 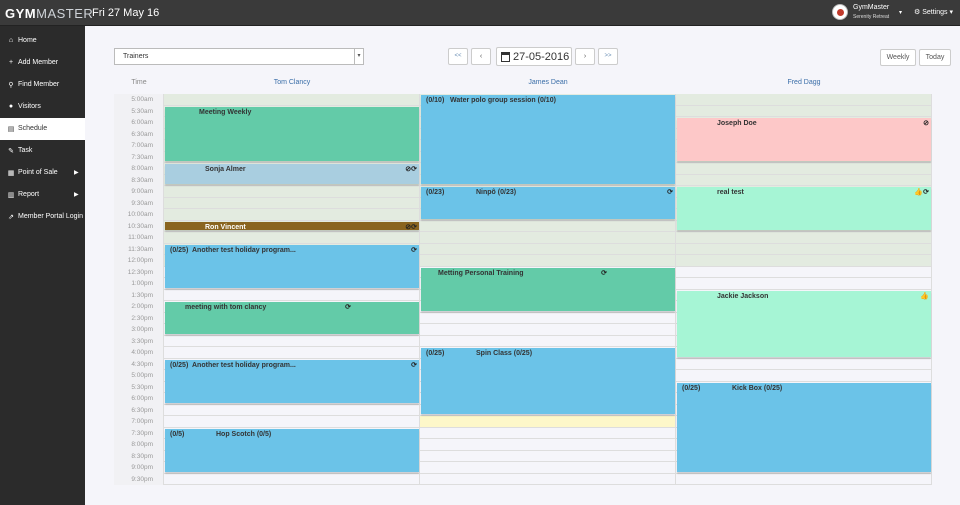 What do you see at coordinates (608, 56) in the screenshot?
I see `last-page-button: >>` at bounding box center [608, 56].